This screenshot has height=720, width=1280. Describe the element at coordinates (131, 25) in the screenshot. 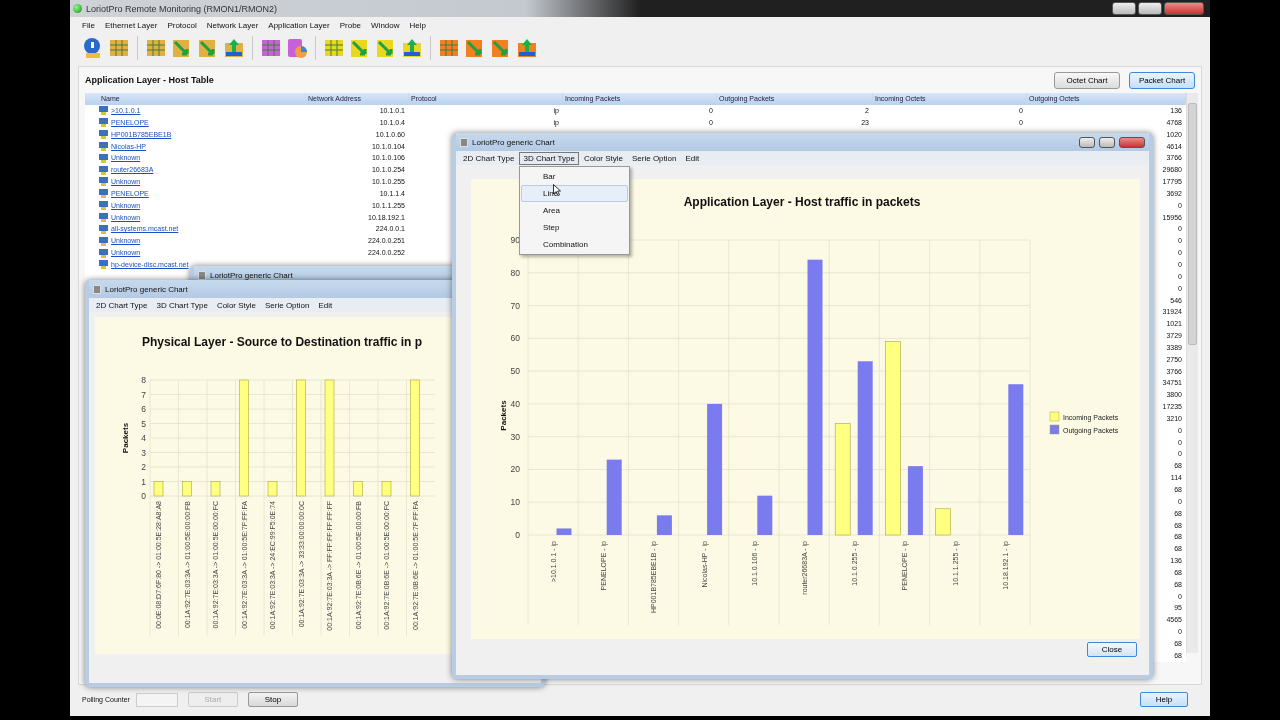

I see `menu-item: Ethernet Layer` at that location.